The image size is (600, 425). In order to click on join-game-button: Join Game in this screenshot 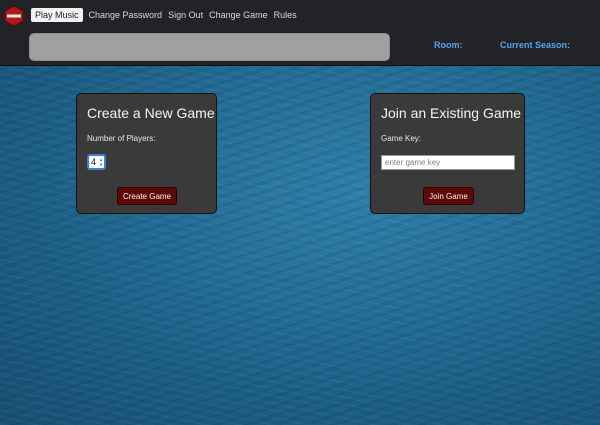, I will do `click(448, 196)`.